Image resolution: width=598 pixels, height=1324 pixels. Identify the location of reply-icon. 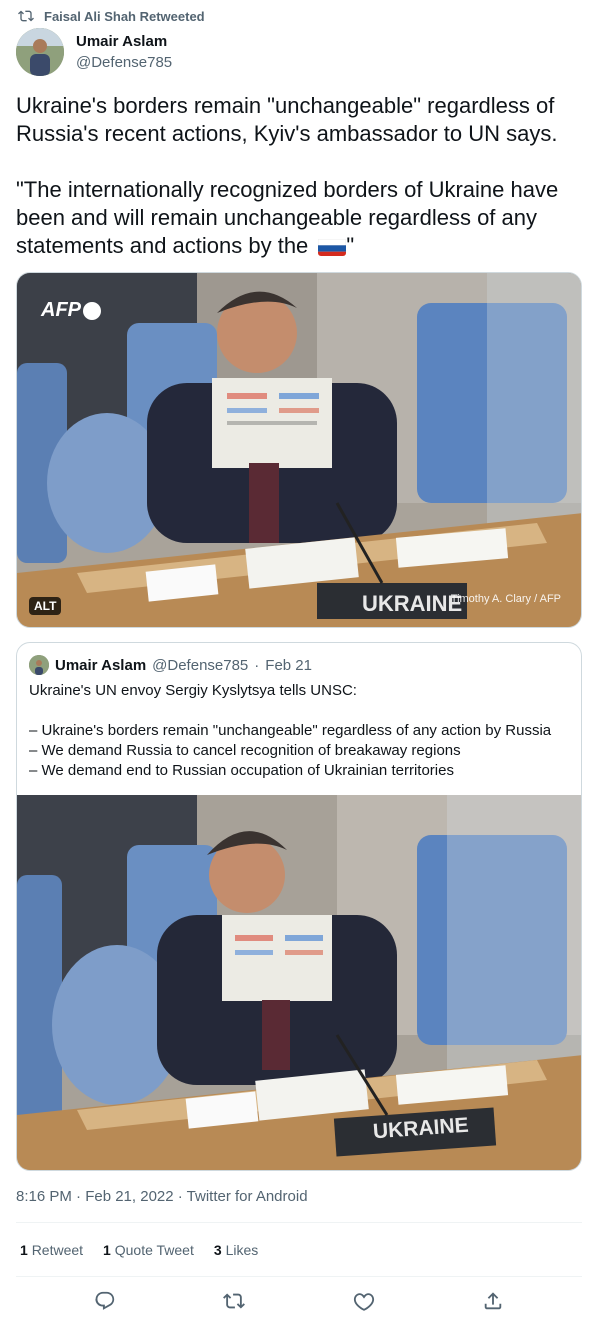
(104, 1300).